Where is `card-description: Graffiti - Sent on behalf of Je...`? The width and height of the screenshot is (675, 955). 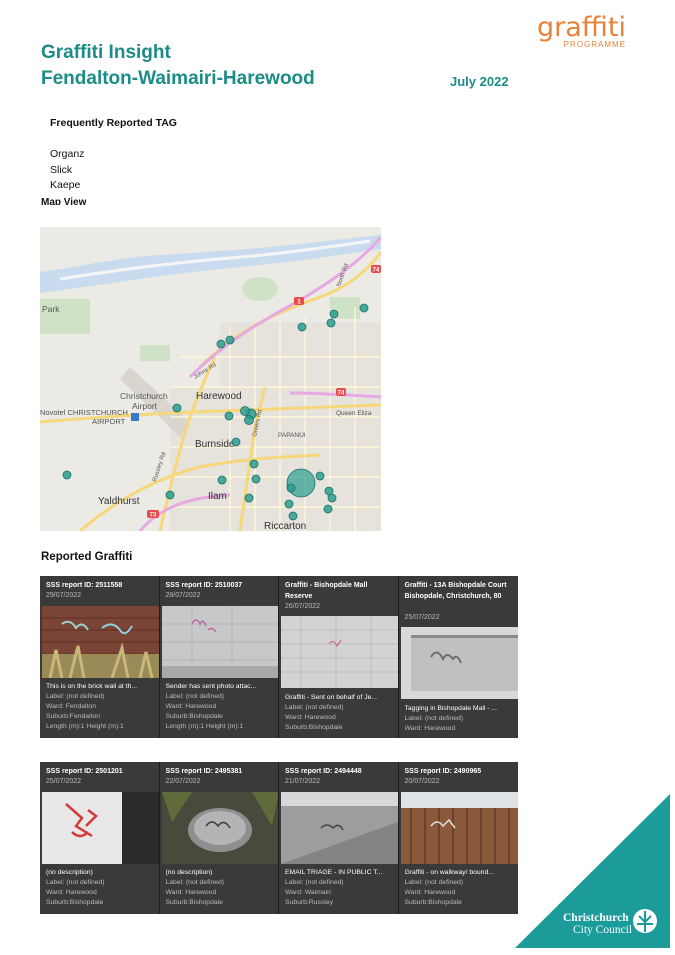
card-description: Graffiti - Sent on behalf of Je... is located at coordinates (331, 697).